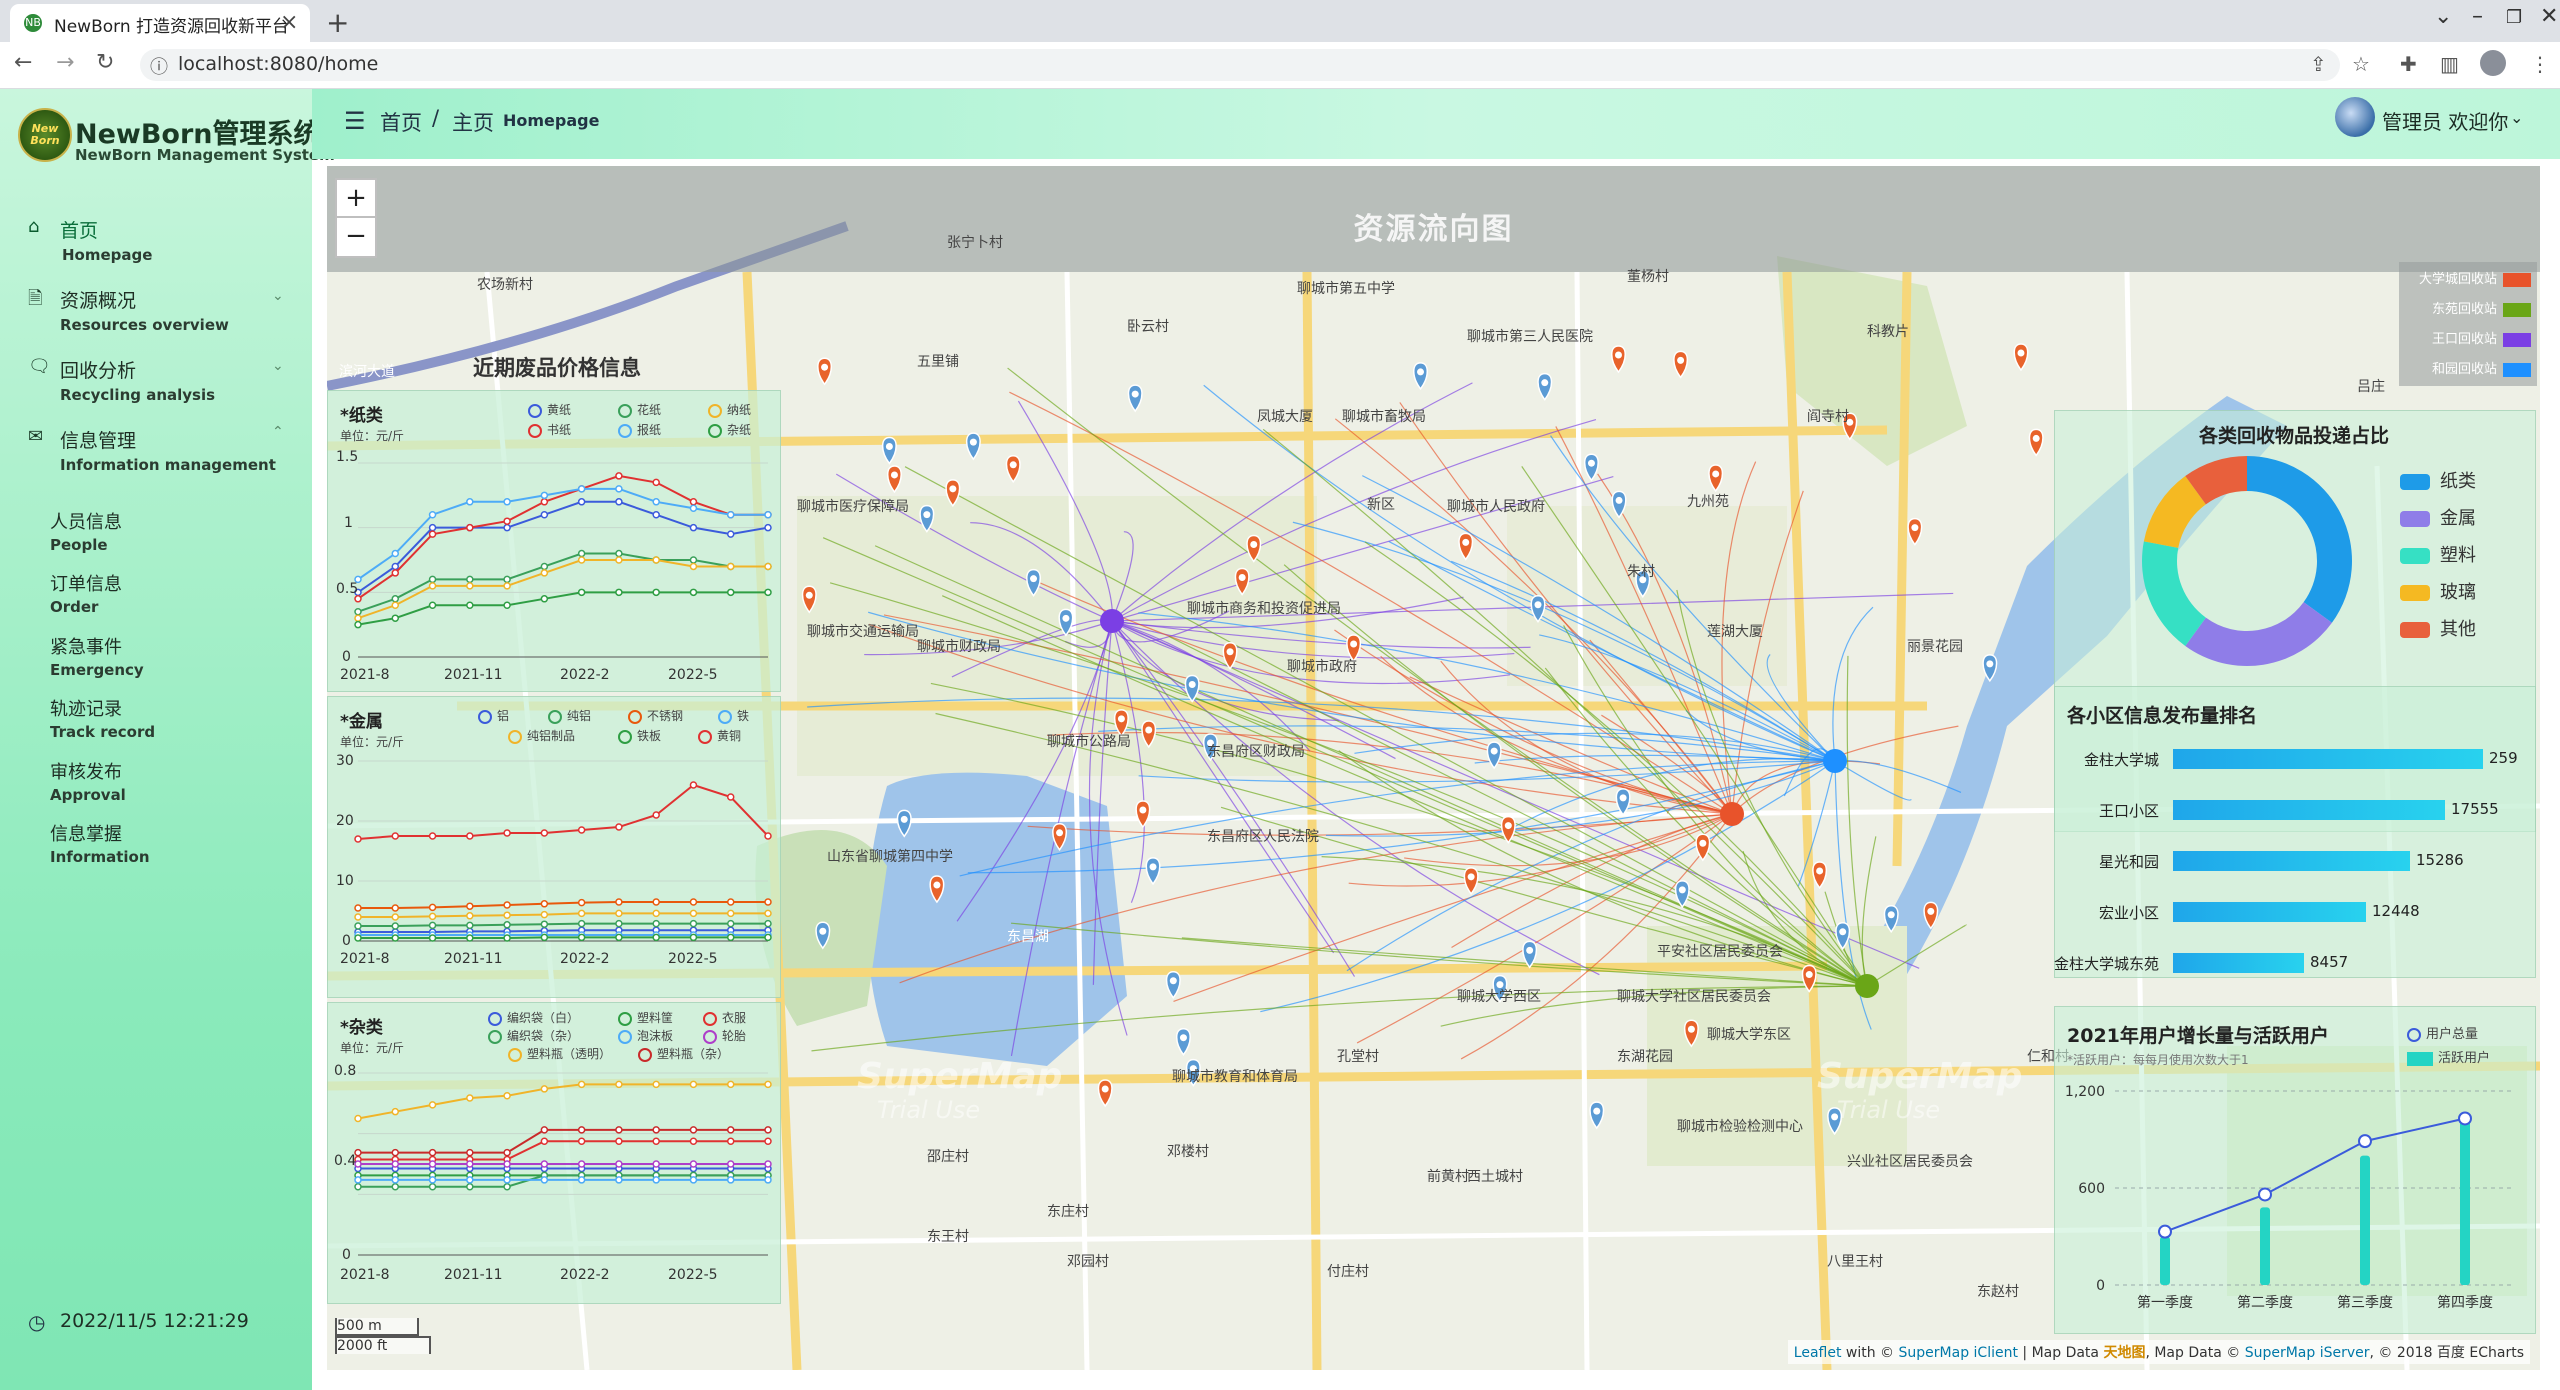 This screenshot has width=2560, height=1390. Describe the element at coordinates (2361, 64) in the screenshot. I see `bookmark-star-icon: ☆` at that location.